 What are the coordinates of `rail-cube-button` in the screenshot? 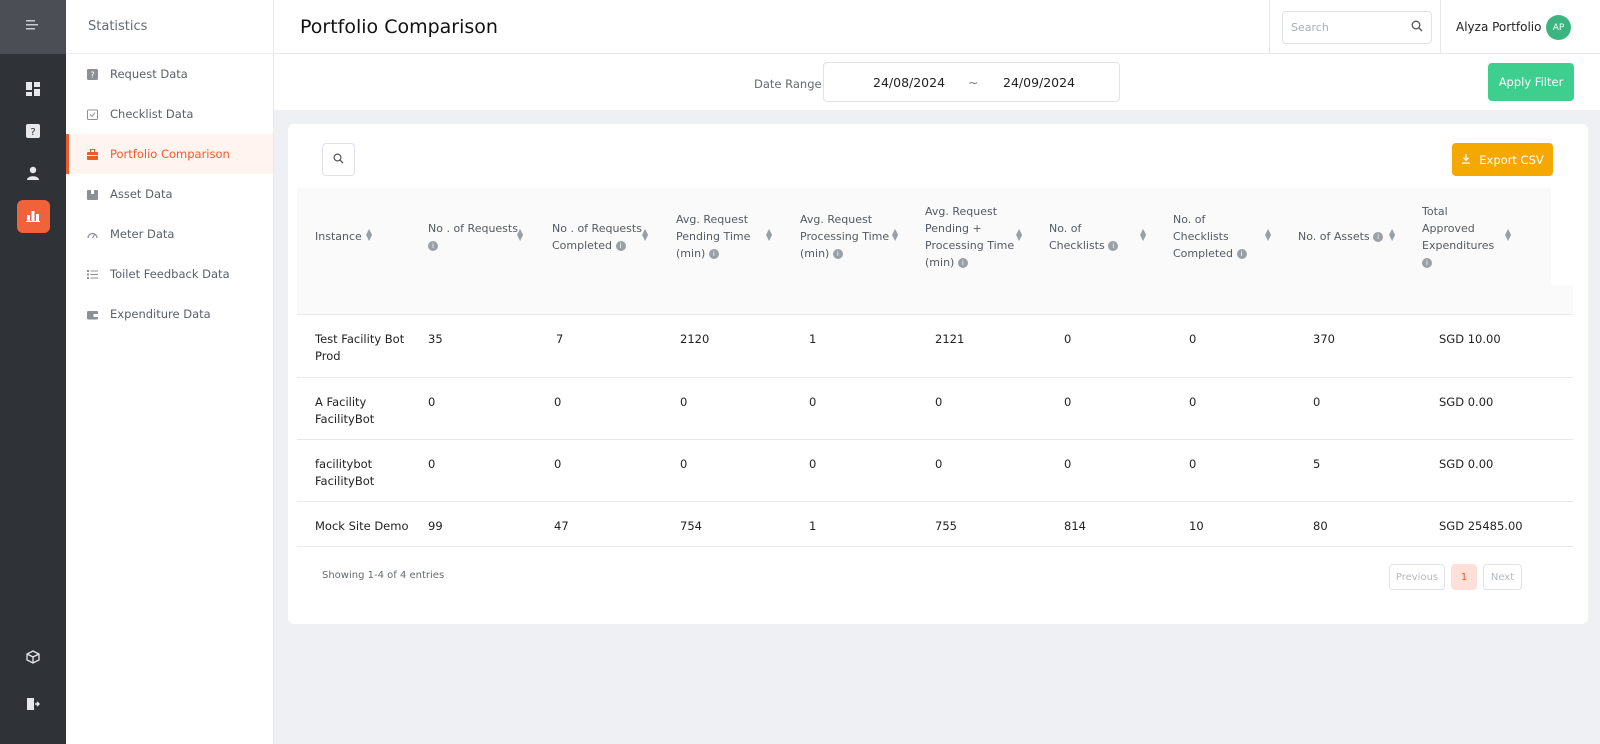 It's located at (33, 658).